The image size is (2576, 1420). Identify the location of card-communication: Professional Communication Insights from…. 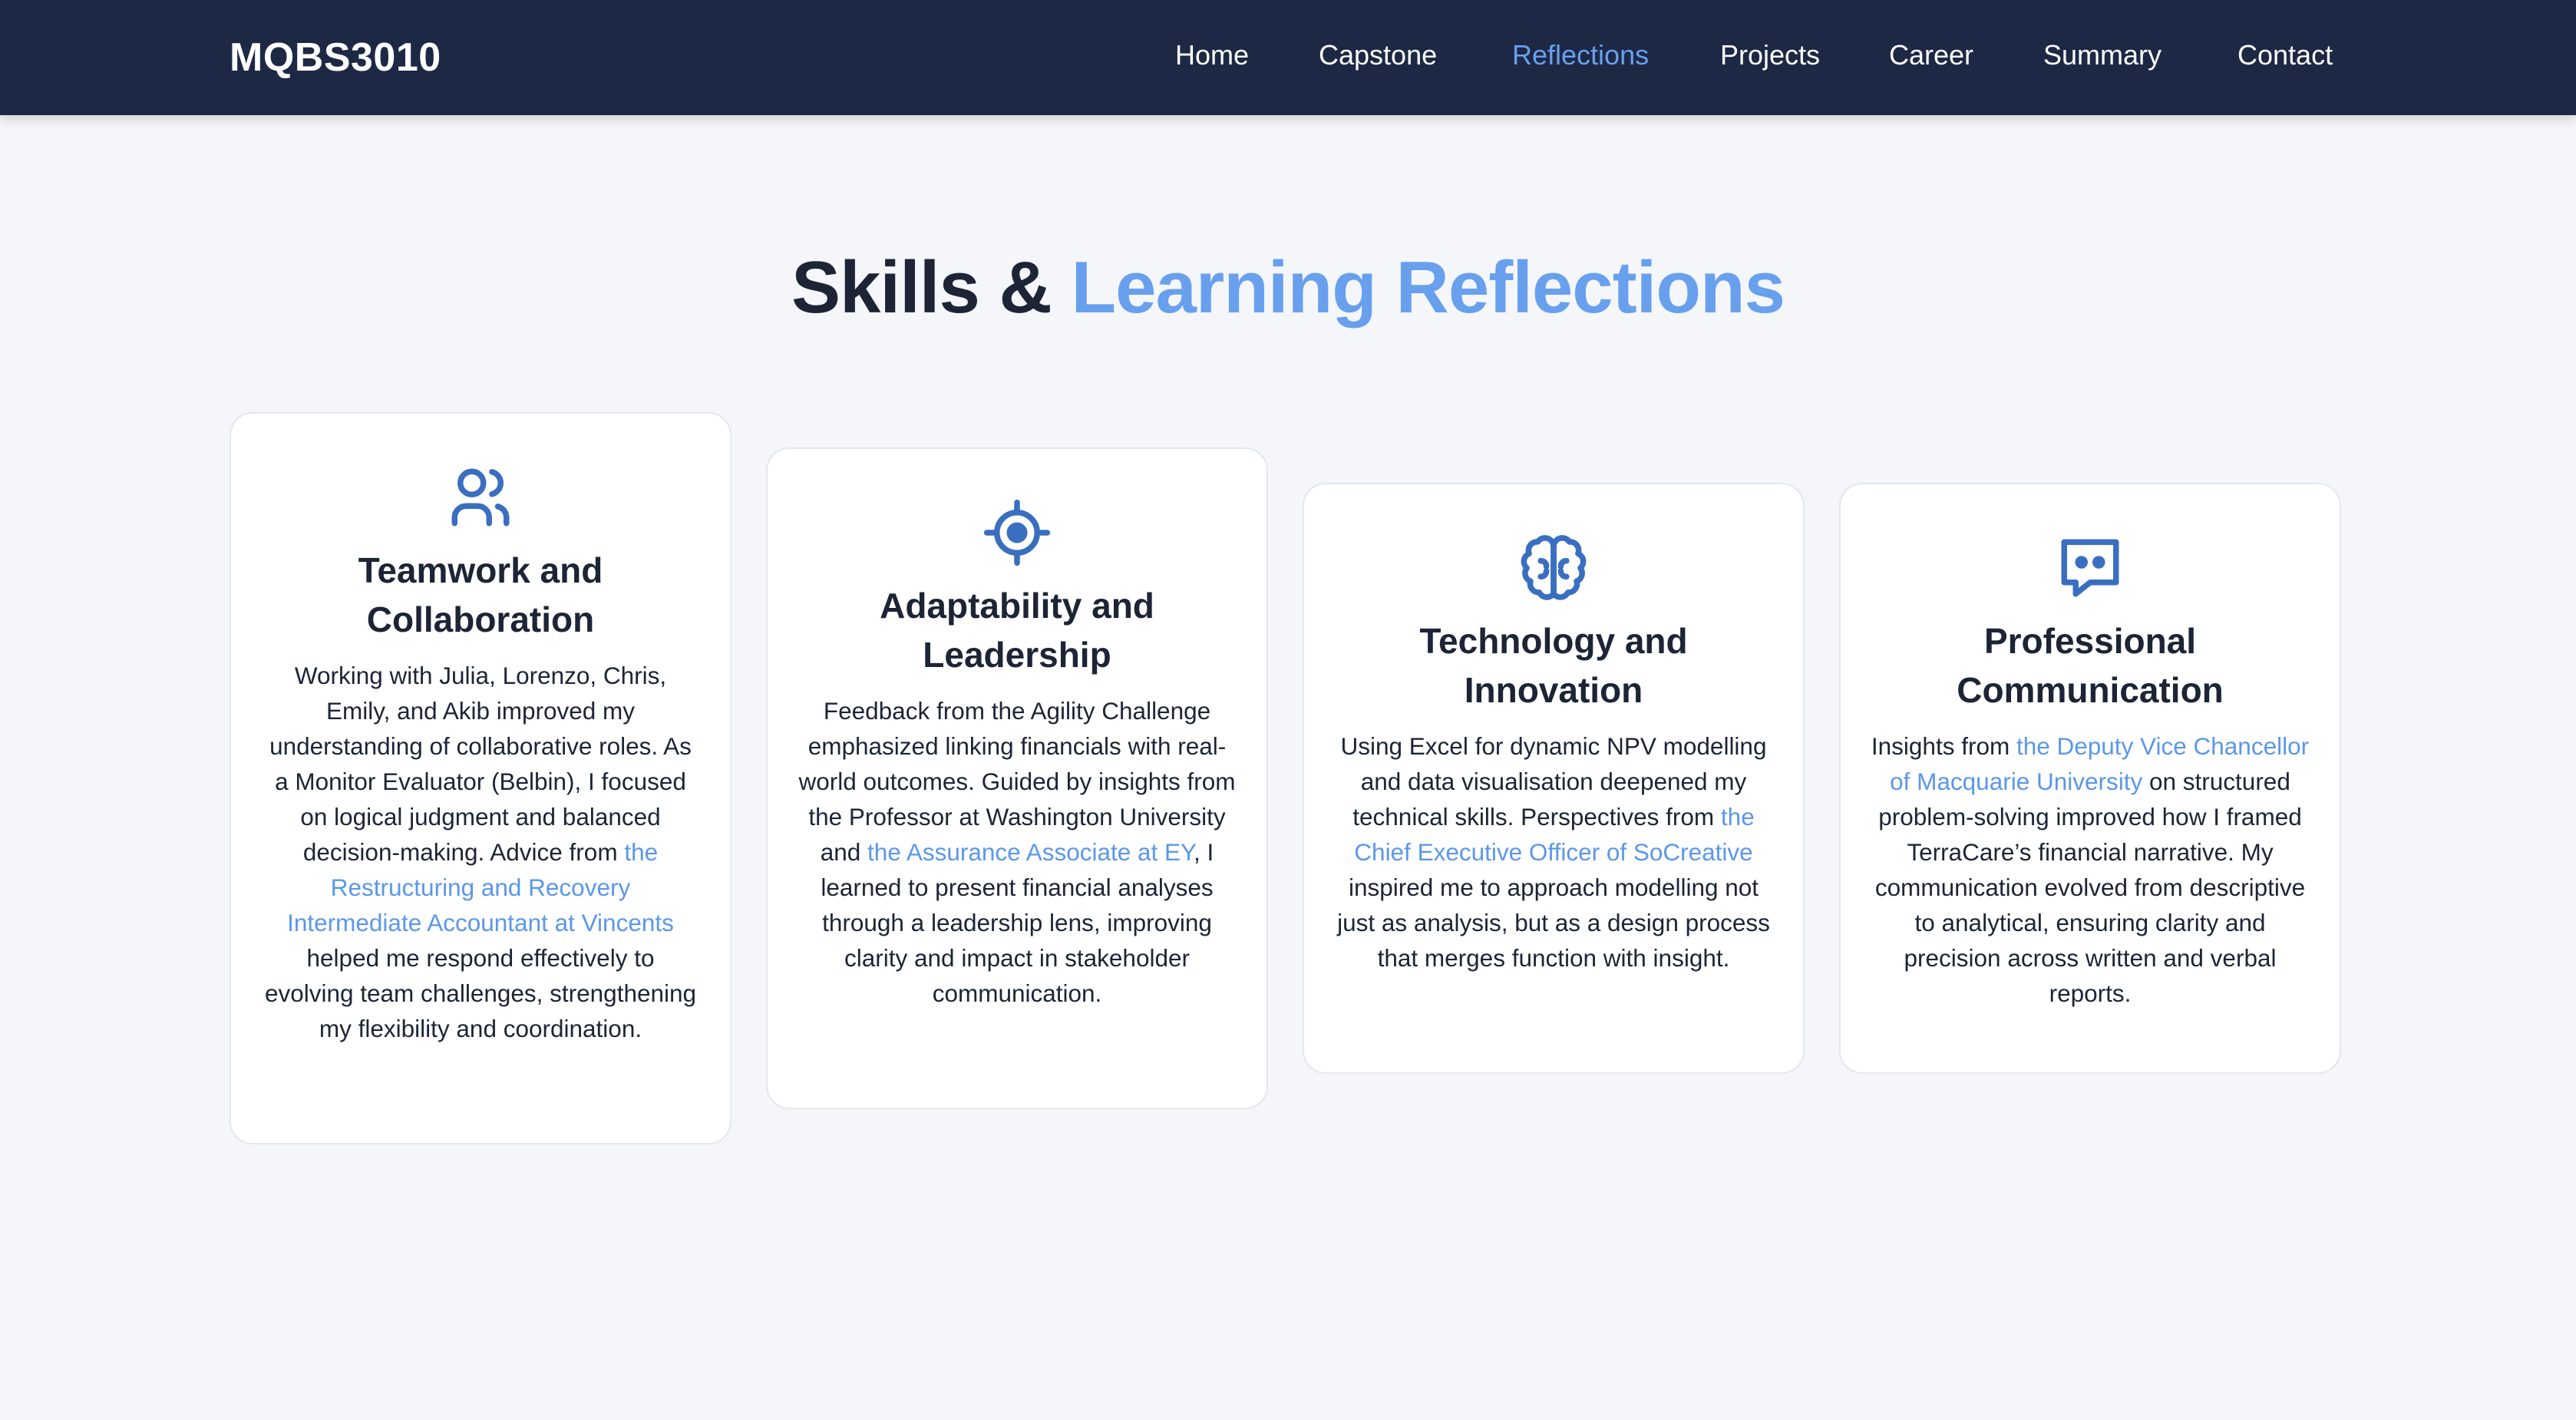
(2090, 778).